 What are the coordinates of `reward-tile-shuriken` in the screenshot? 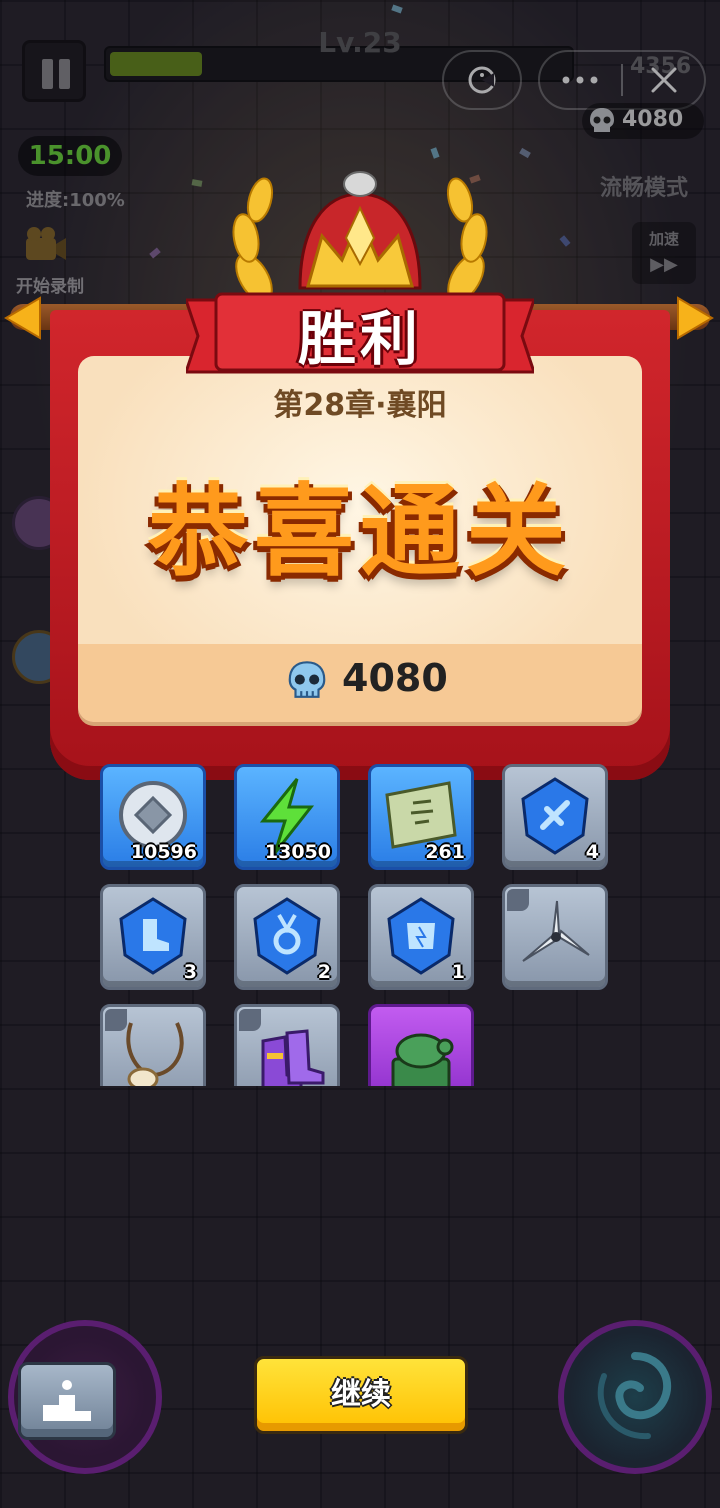 It's located at (555, 937).